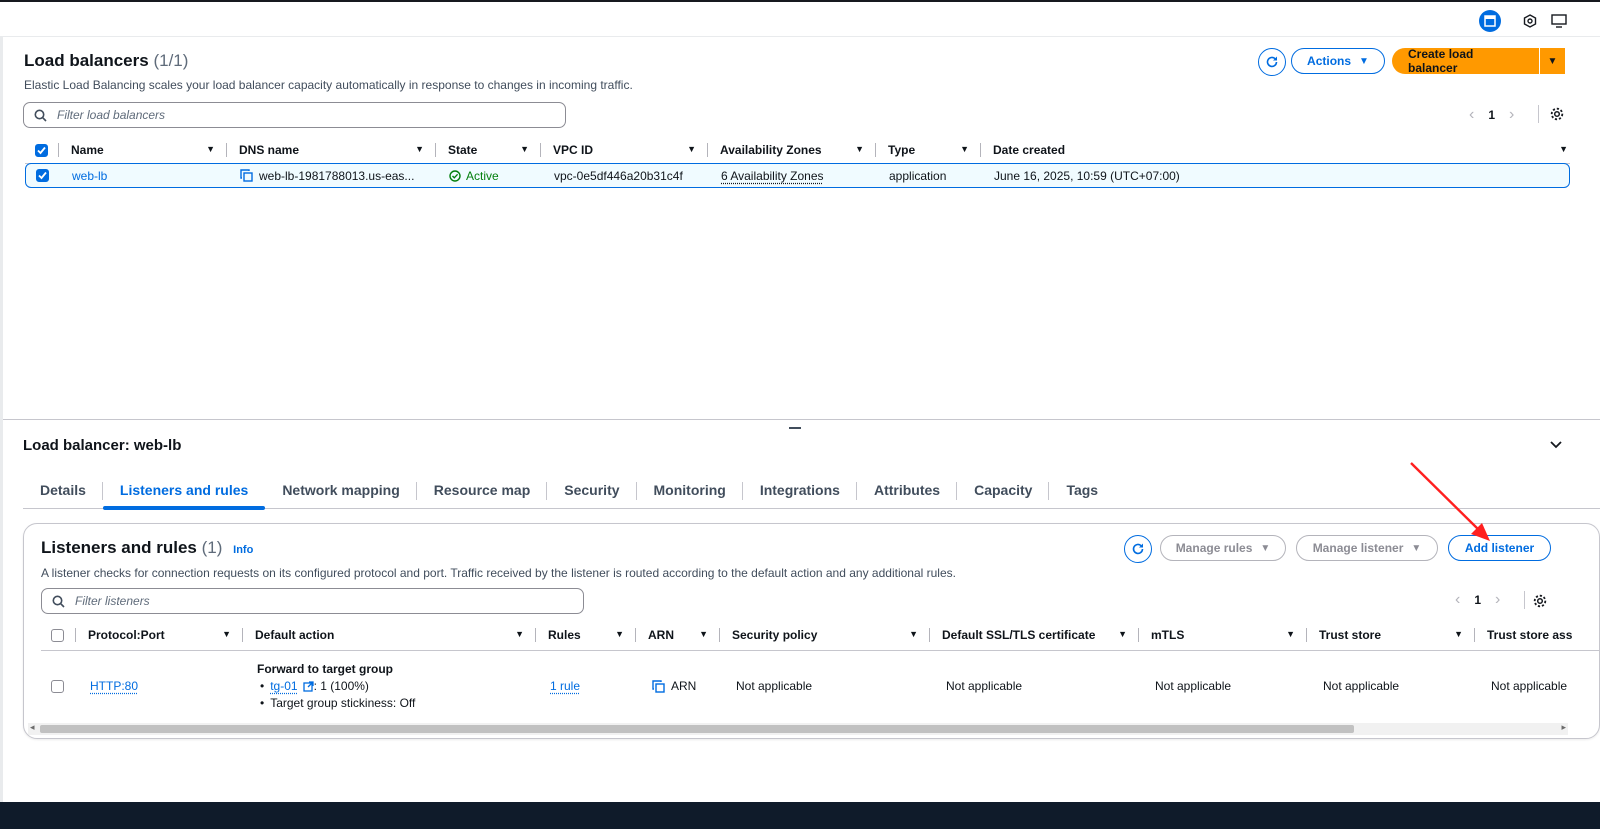  I want to click on filter-load-balancers-input, so click(294, 115).